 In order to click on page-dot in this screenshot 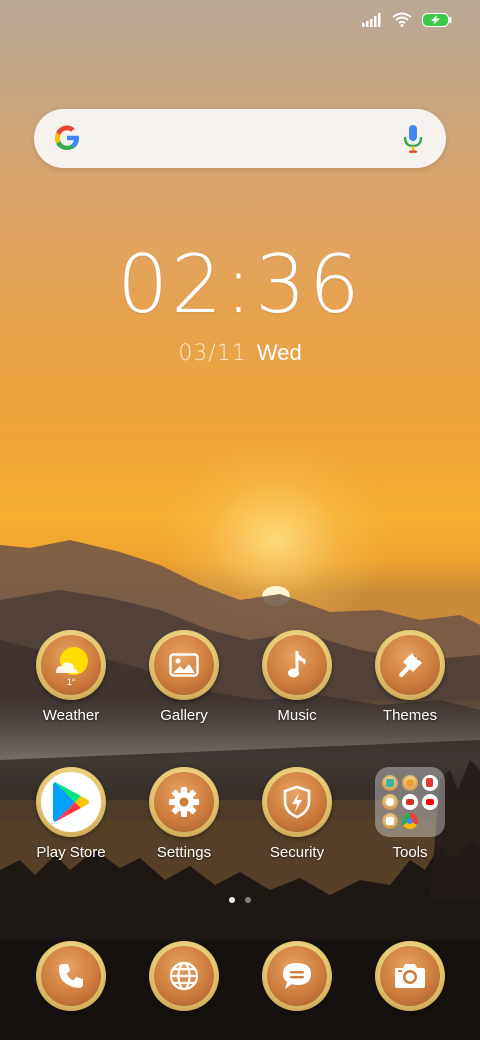, I will do `click(248, 900)`.